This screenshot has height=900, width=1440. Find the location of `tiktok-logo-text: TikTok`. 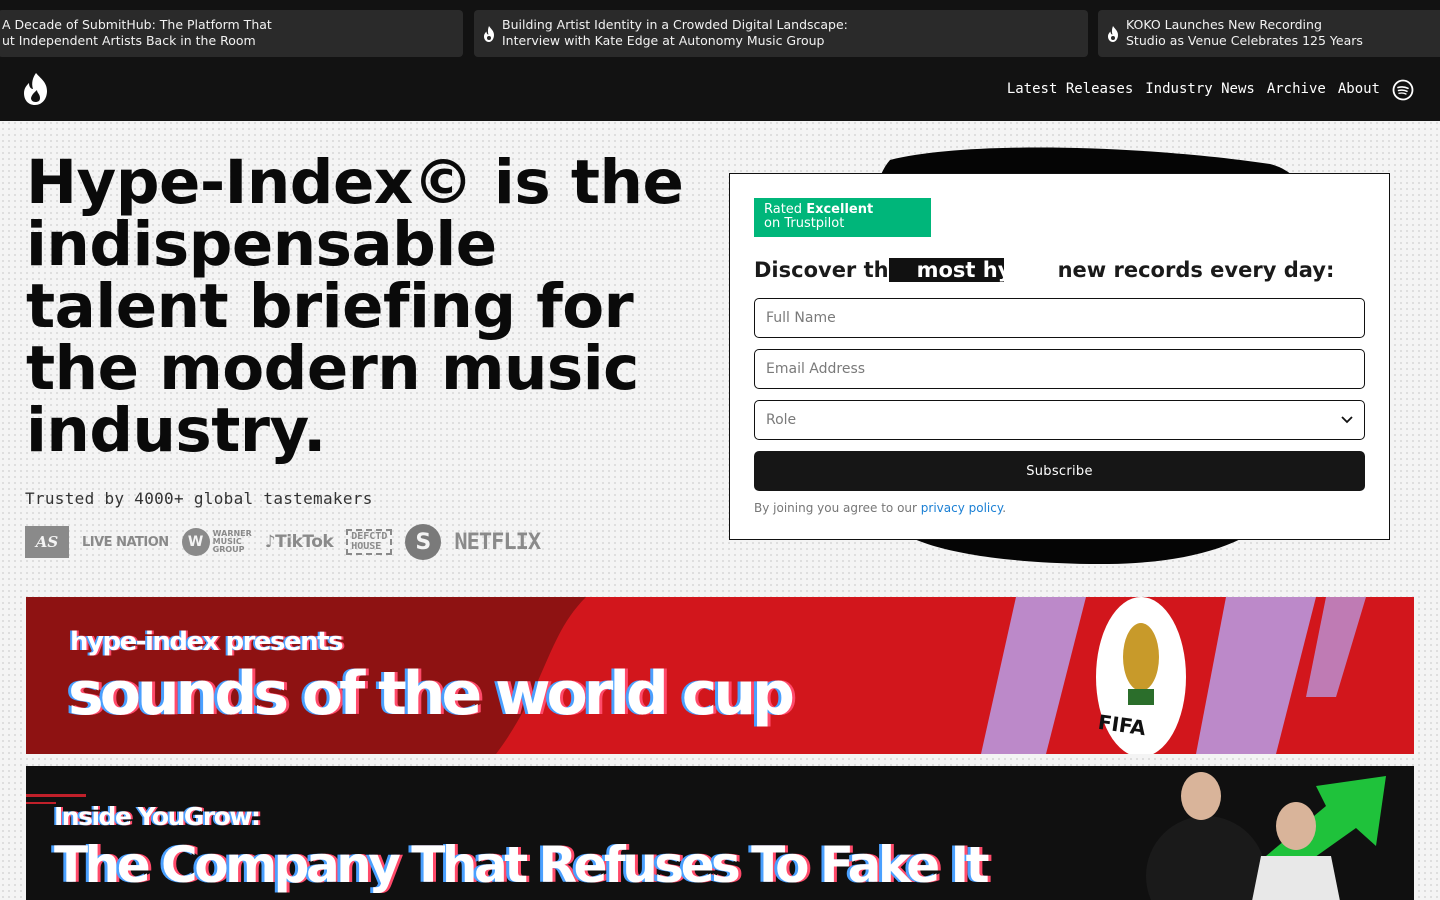

tiktok-logo-text: TikTok is located at coordinates (304, 542).